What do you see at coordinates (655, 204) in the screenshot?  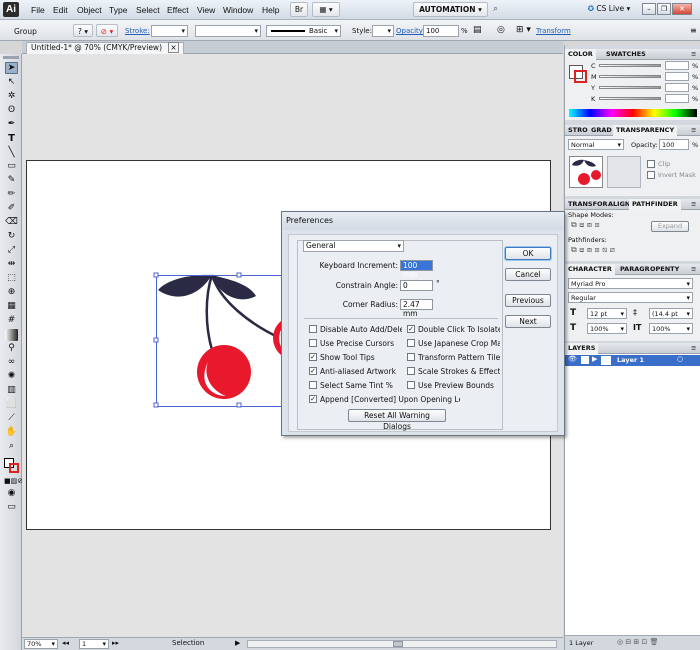 I see `tab-pathfinder: PATHFINDER` at bounding box center [655, 204].